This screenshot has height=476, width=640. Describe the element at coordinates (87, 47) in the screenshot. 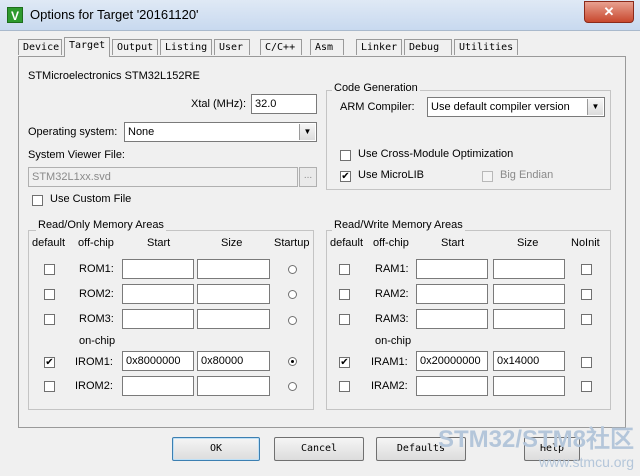

I see `tab-target: Target` at that location.